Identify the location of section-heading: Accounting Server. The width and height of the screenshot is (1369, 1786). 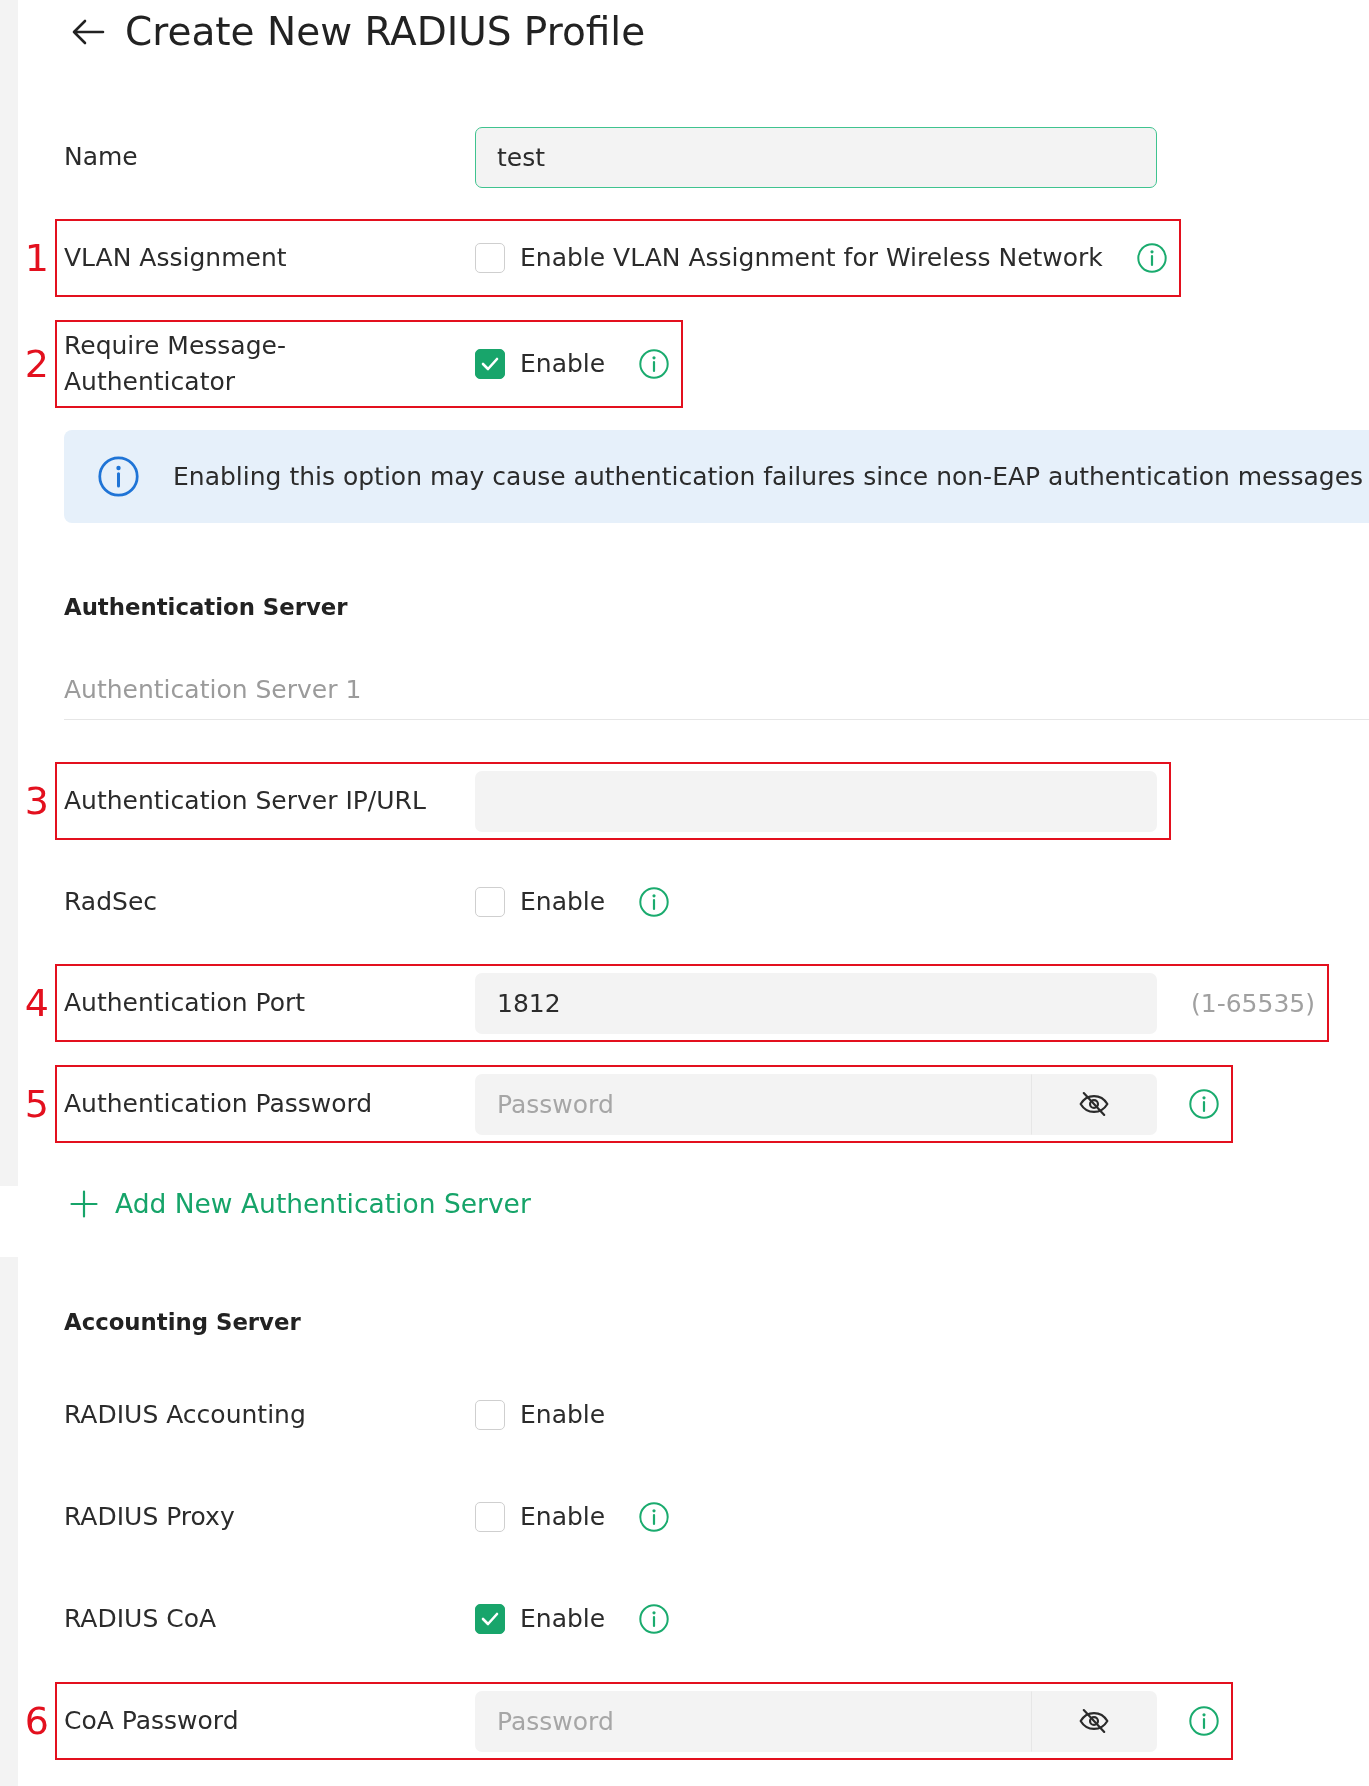
(182, 1322).